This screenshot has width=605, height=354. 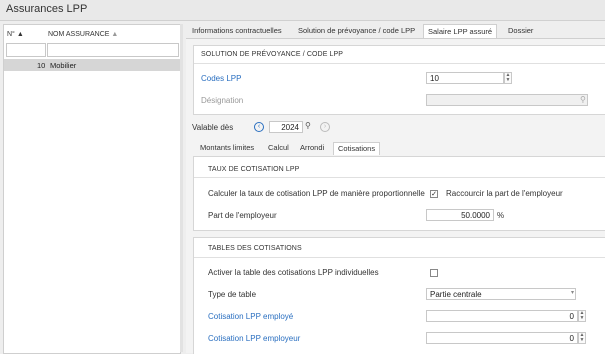 What do you see at coordinates (434, 273) in the screenshot?
I see `activate-table-checkbox` at bounding box center [434, 273].